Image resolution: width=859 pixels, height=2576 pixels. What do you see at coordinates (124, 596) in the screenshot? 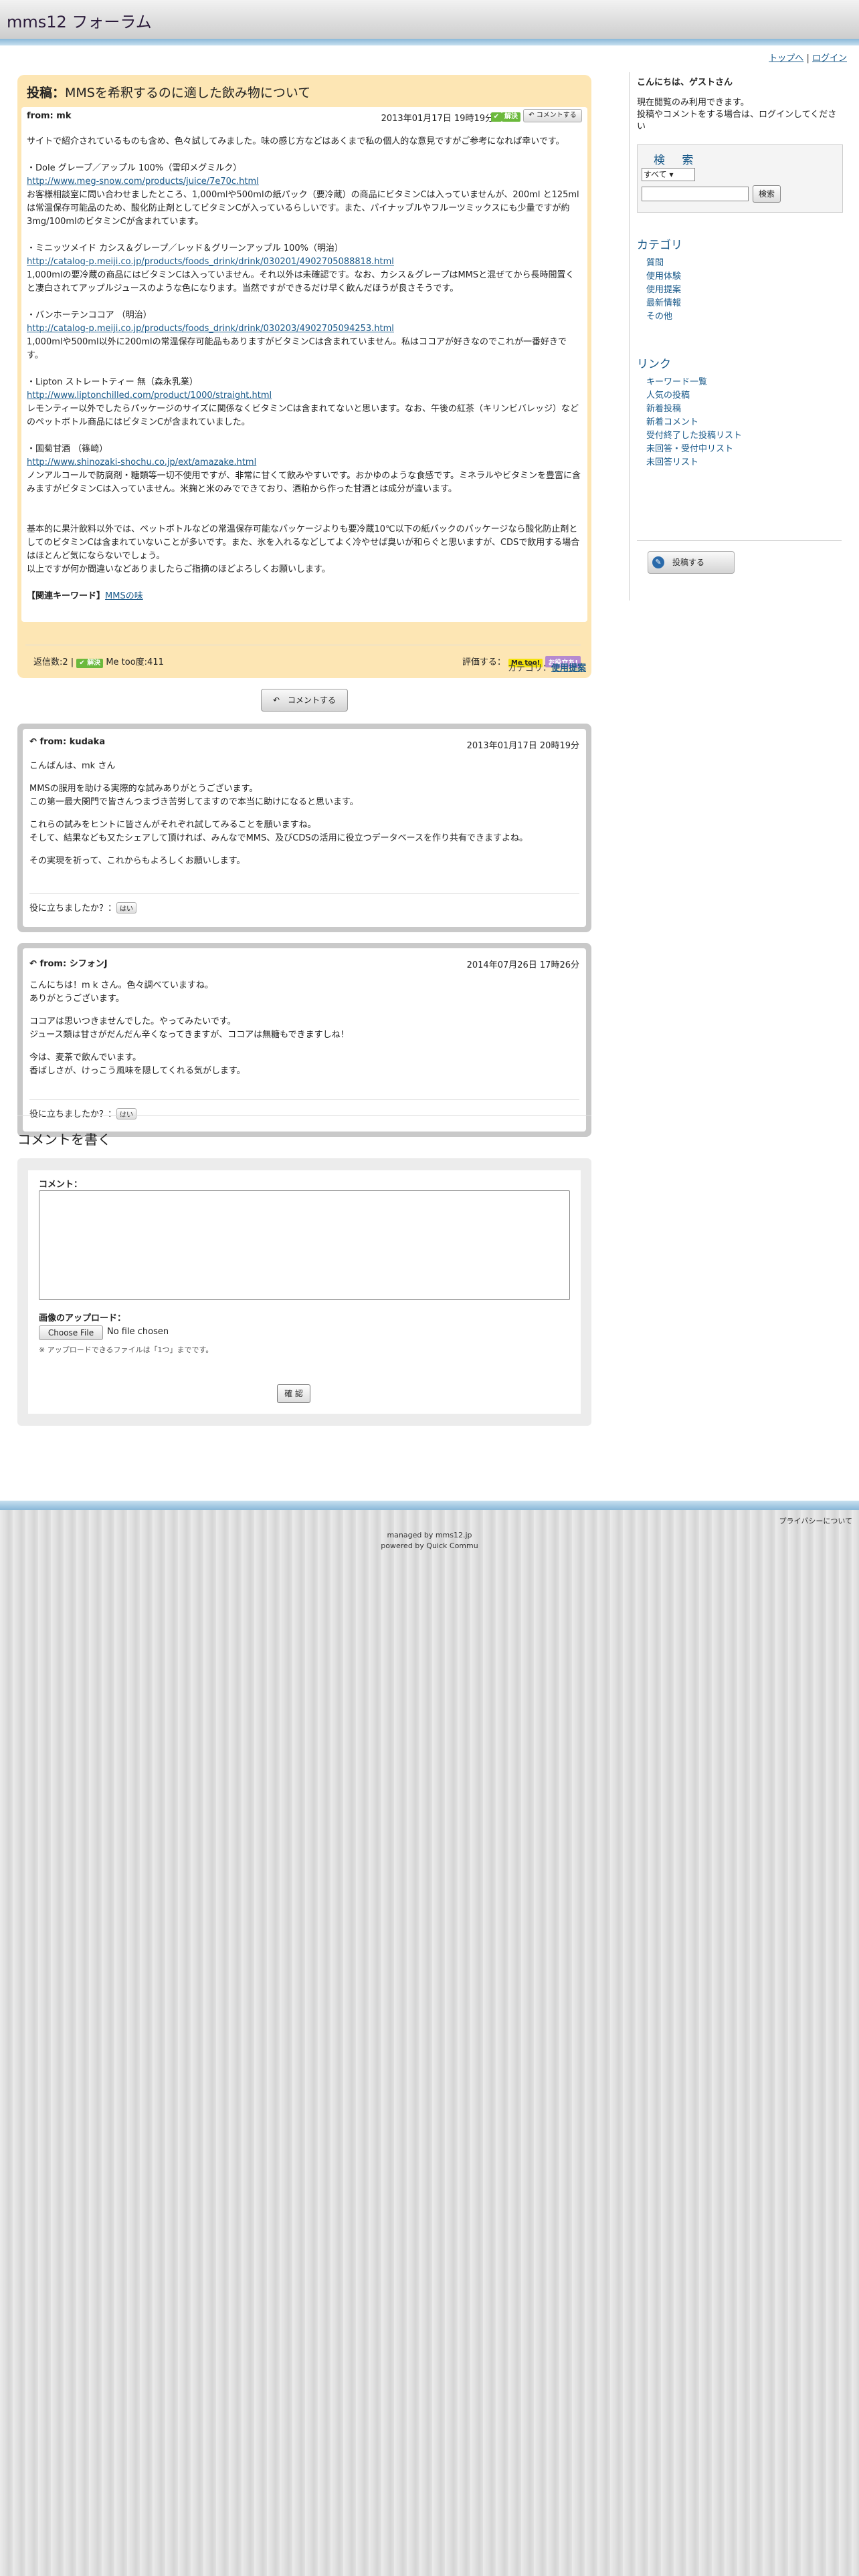
I see `keyword-link: MMSの味` at bounding box center [124, 596].